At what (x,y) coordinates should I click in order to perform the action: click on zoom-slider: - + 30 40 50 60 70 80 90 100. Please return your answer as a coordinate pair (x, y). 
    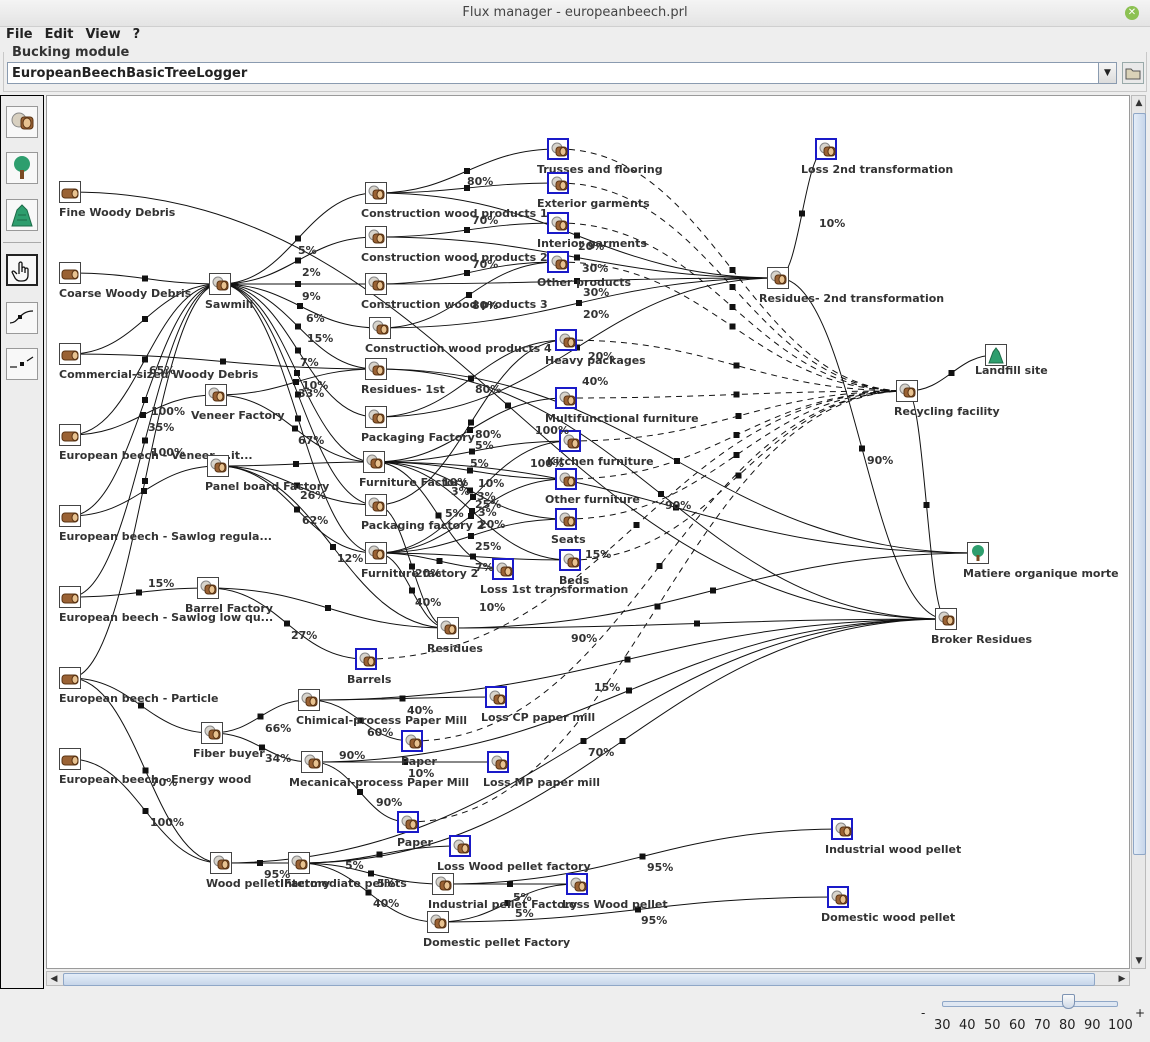
    Looking at the image, I should click on (1033, 1016).